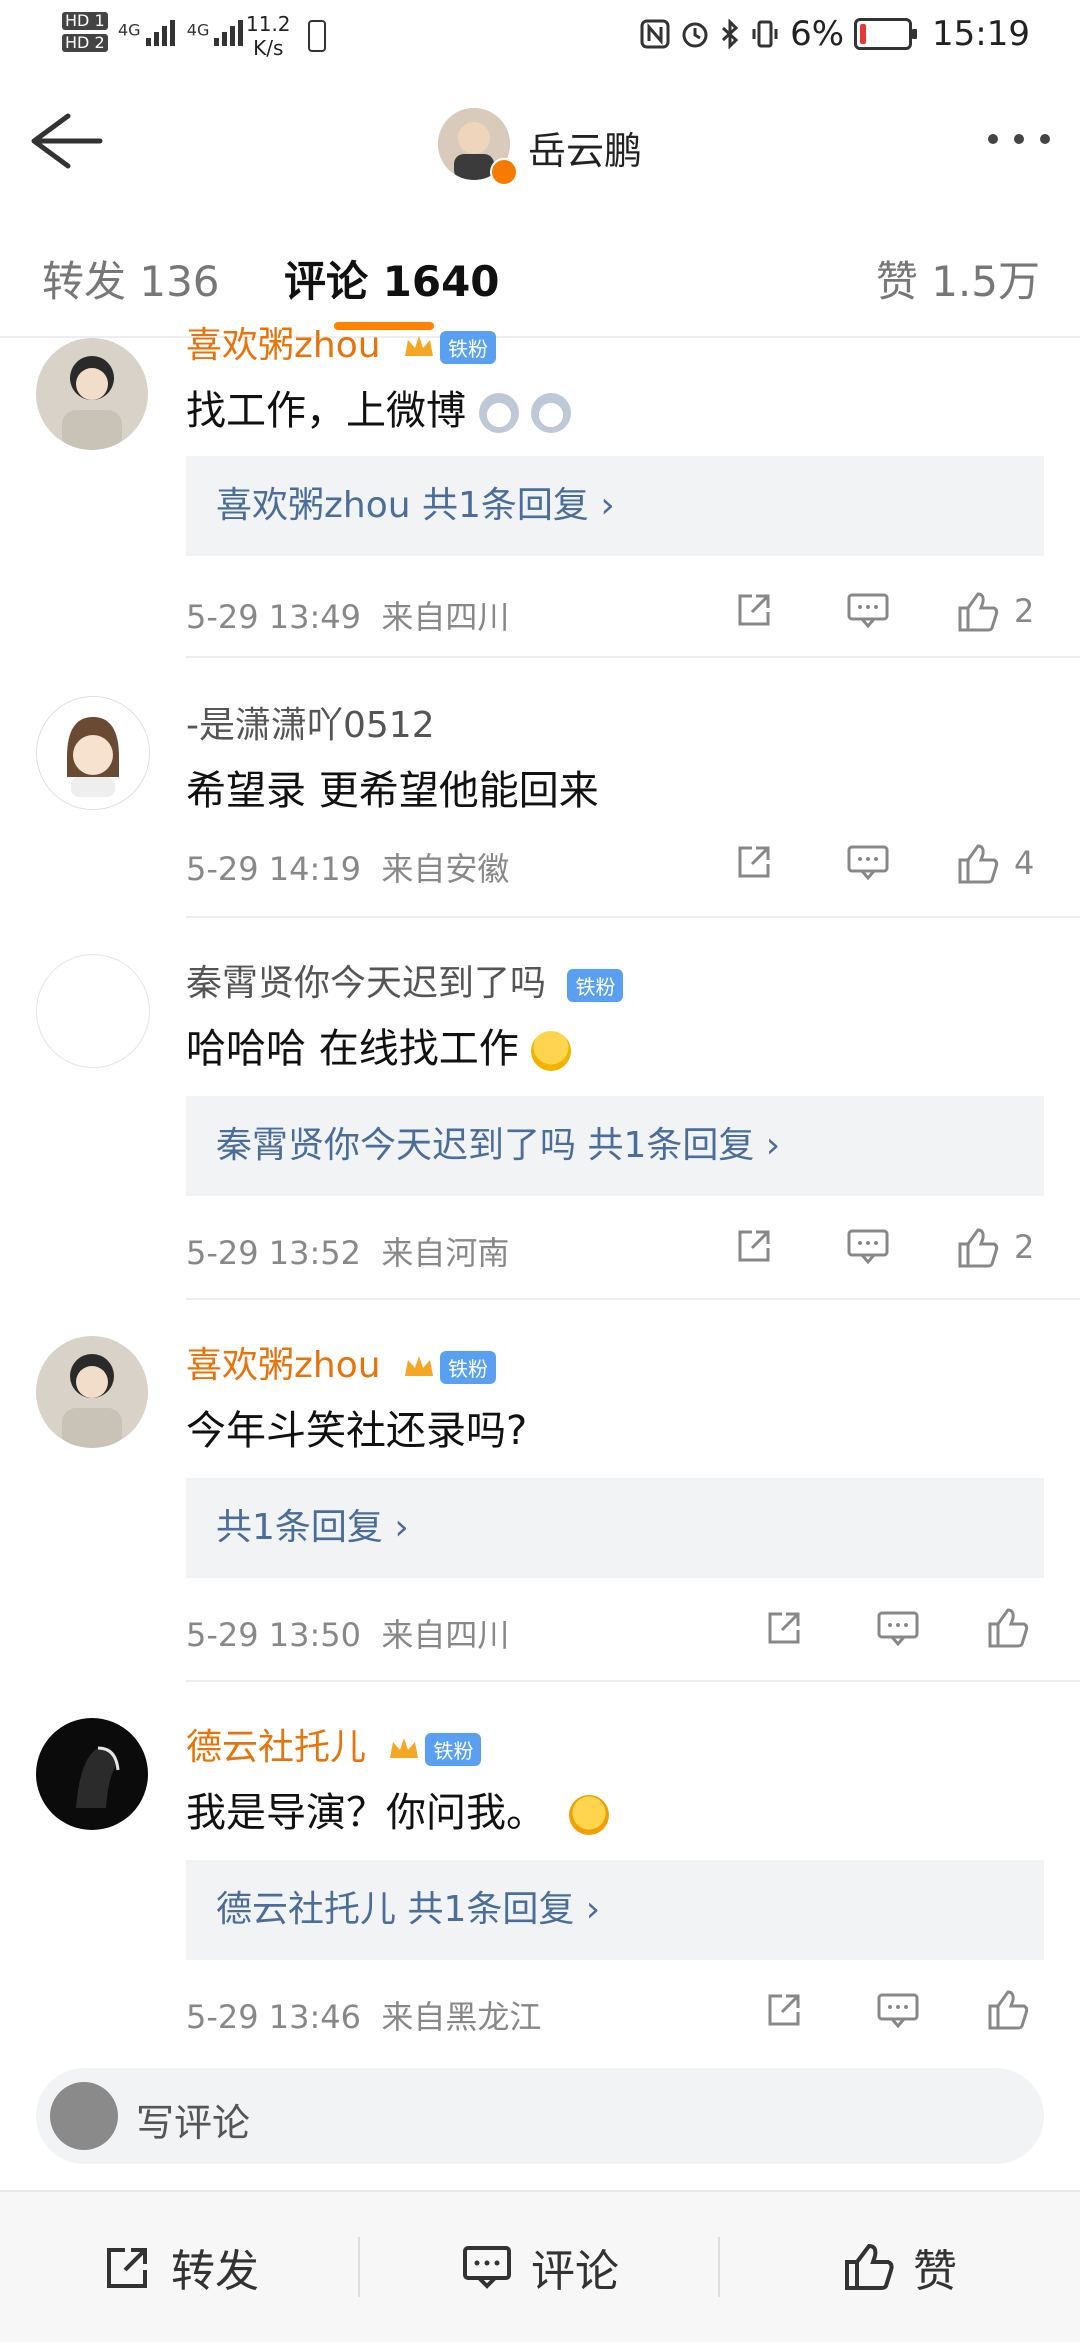 The height and width of the screenshot is (2342, 1080). Describe the element at coordinates (392, 278) in the screenshot. I see `tab-comments: 评论 1640` at that location.